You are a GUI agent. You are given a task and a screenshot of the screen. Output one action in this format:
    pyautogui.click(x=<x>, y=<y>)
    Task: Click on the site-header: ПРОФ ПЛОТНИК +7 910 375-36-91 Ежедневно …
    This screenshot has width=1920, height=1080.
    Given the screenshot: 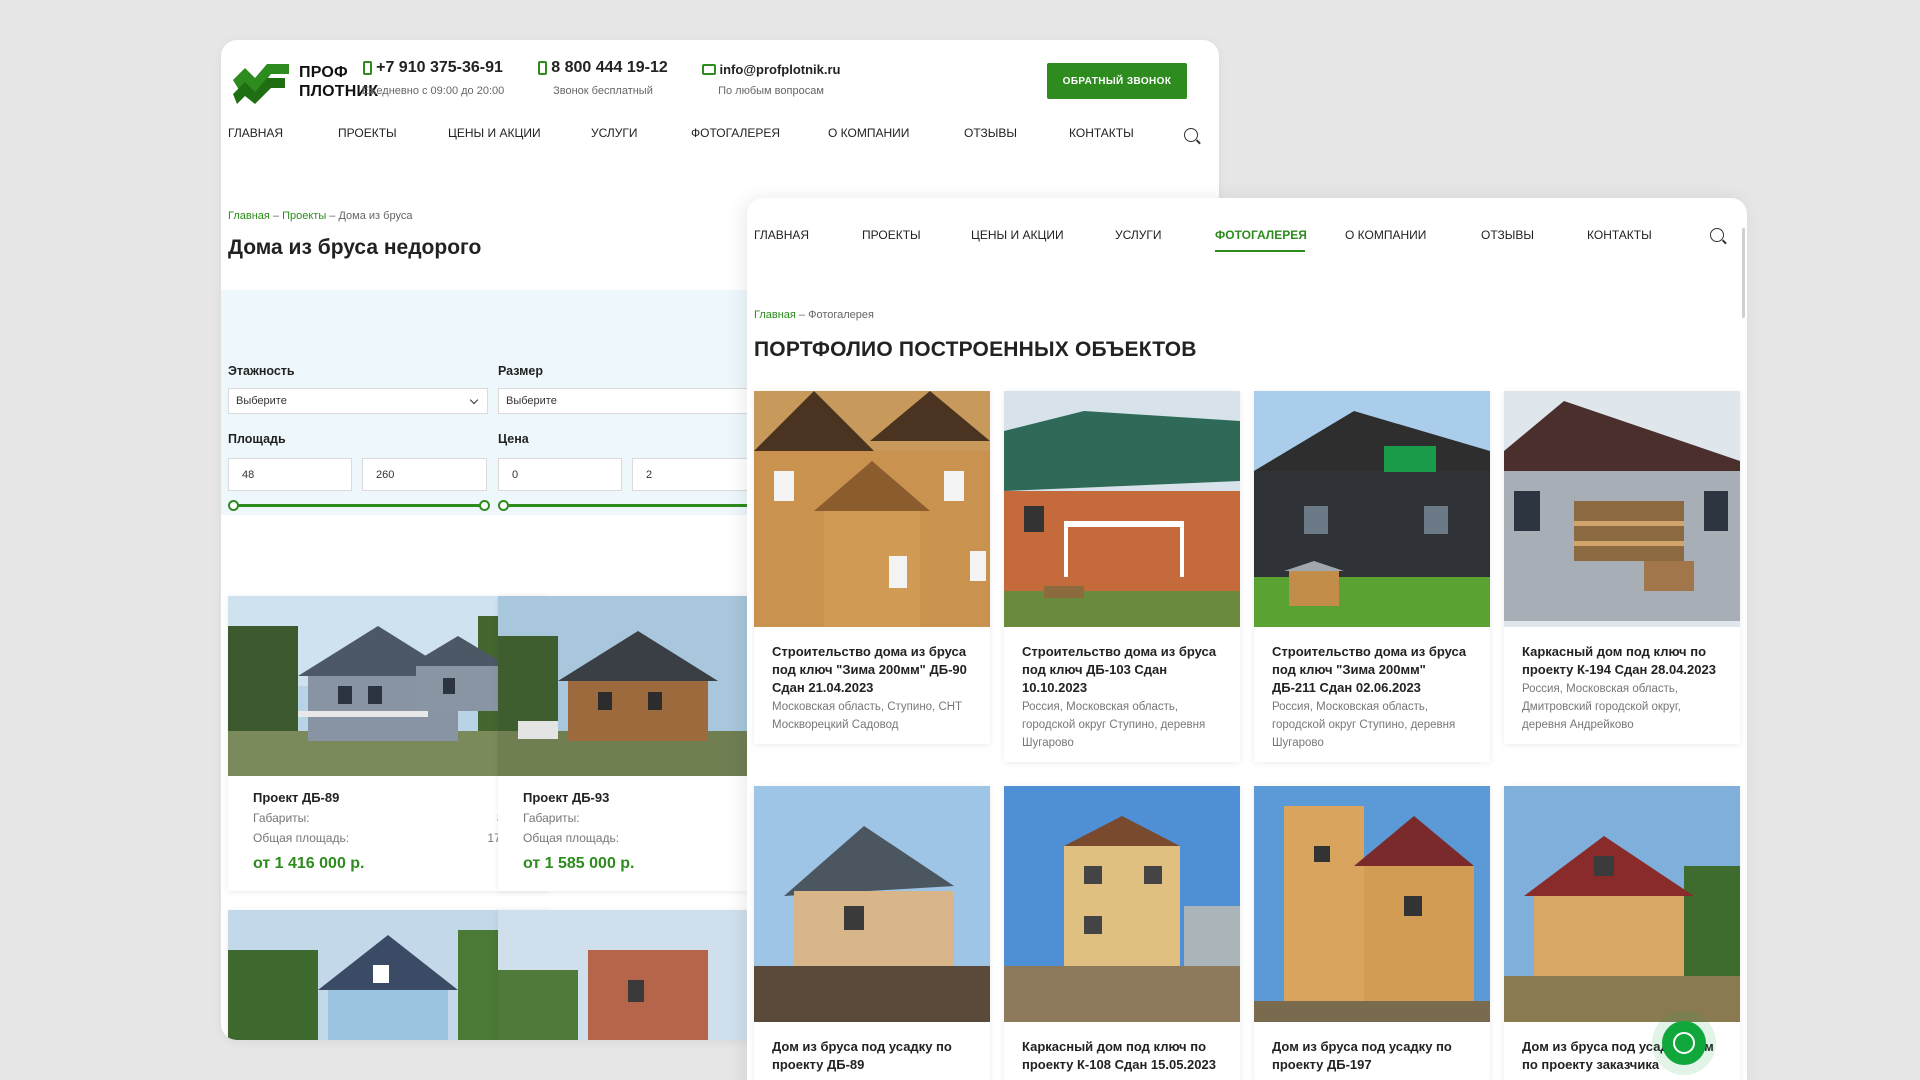 What is the action you would take?
    pyautogui.click(x=720, y=115)
    